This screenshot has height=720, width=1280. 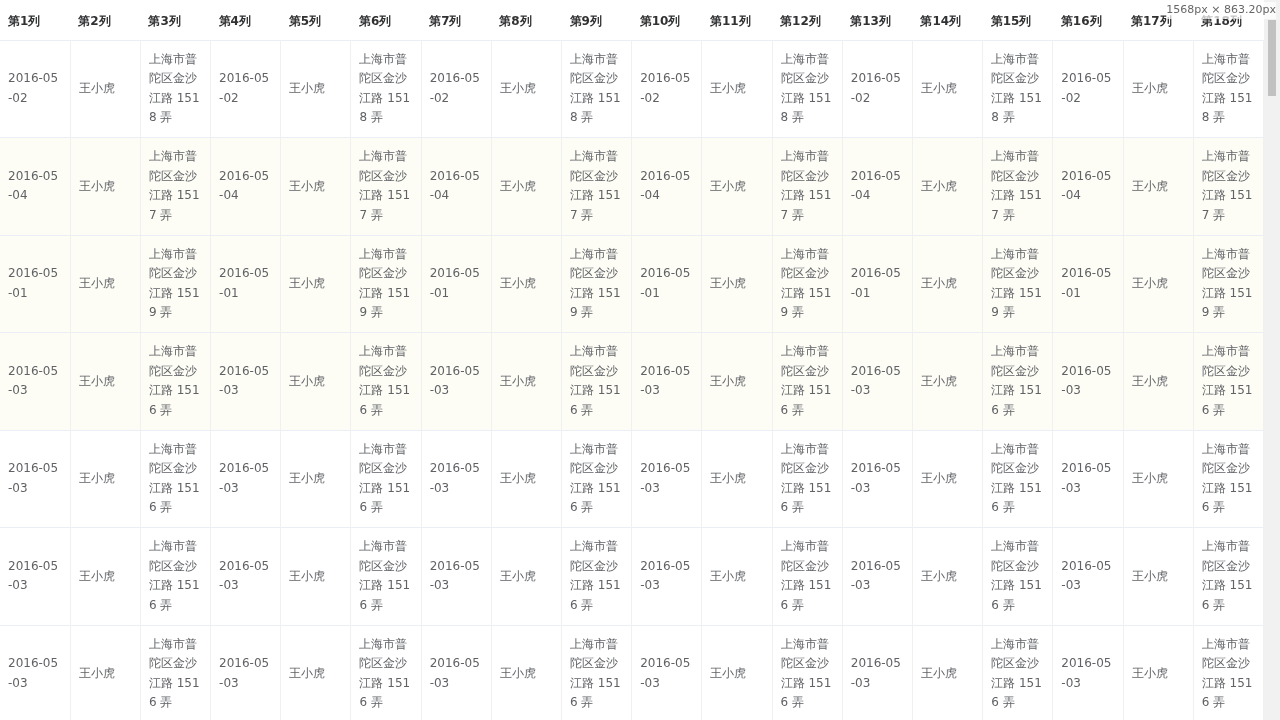 I want to click on column-header: 第14列, so click(x=941, y=20).